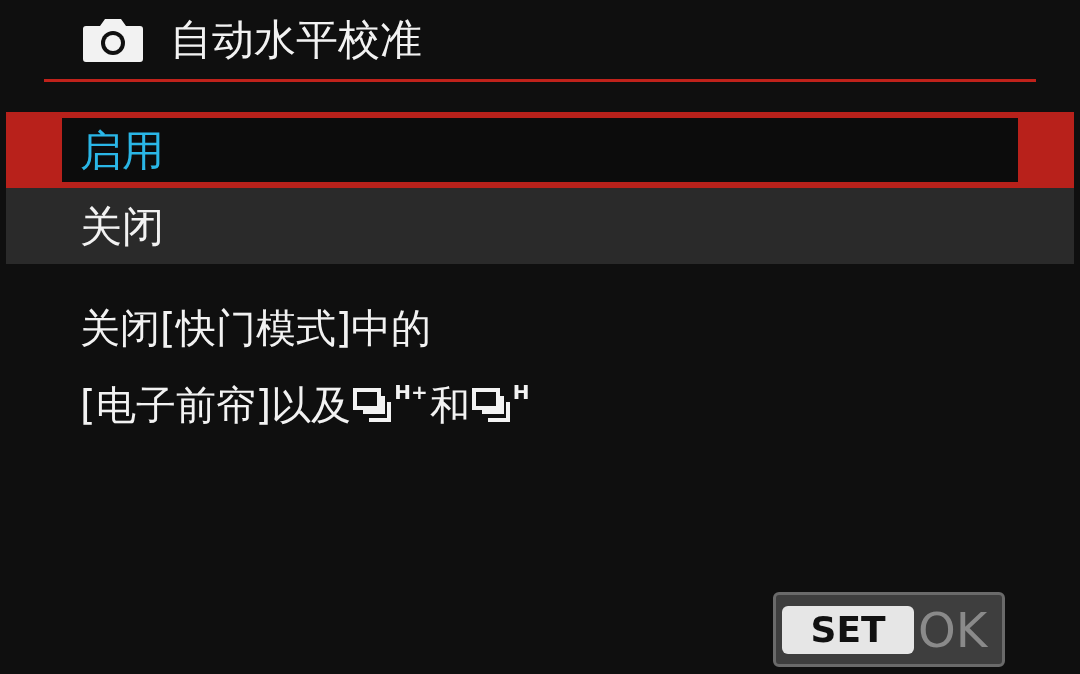 The image size is (1080, 674). I want to click on description-text: [电子前帘]以及, so click(216, 405).